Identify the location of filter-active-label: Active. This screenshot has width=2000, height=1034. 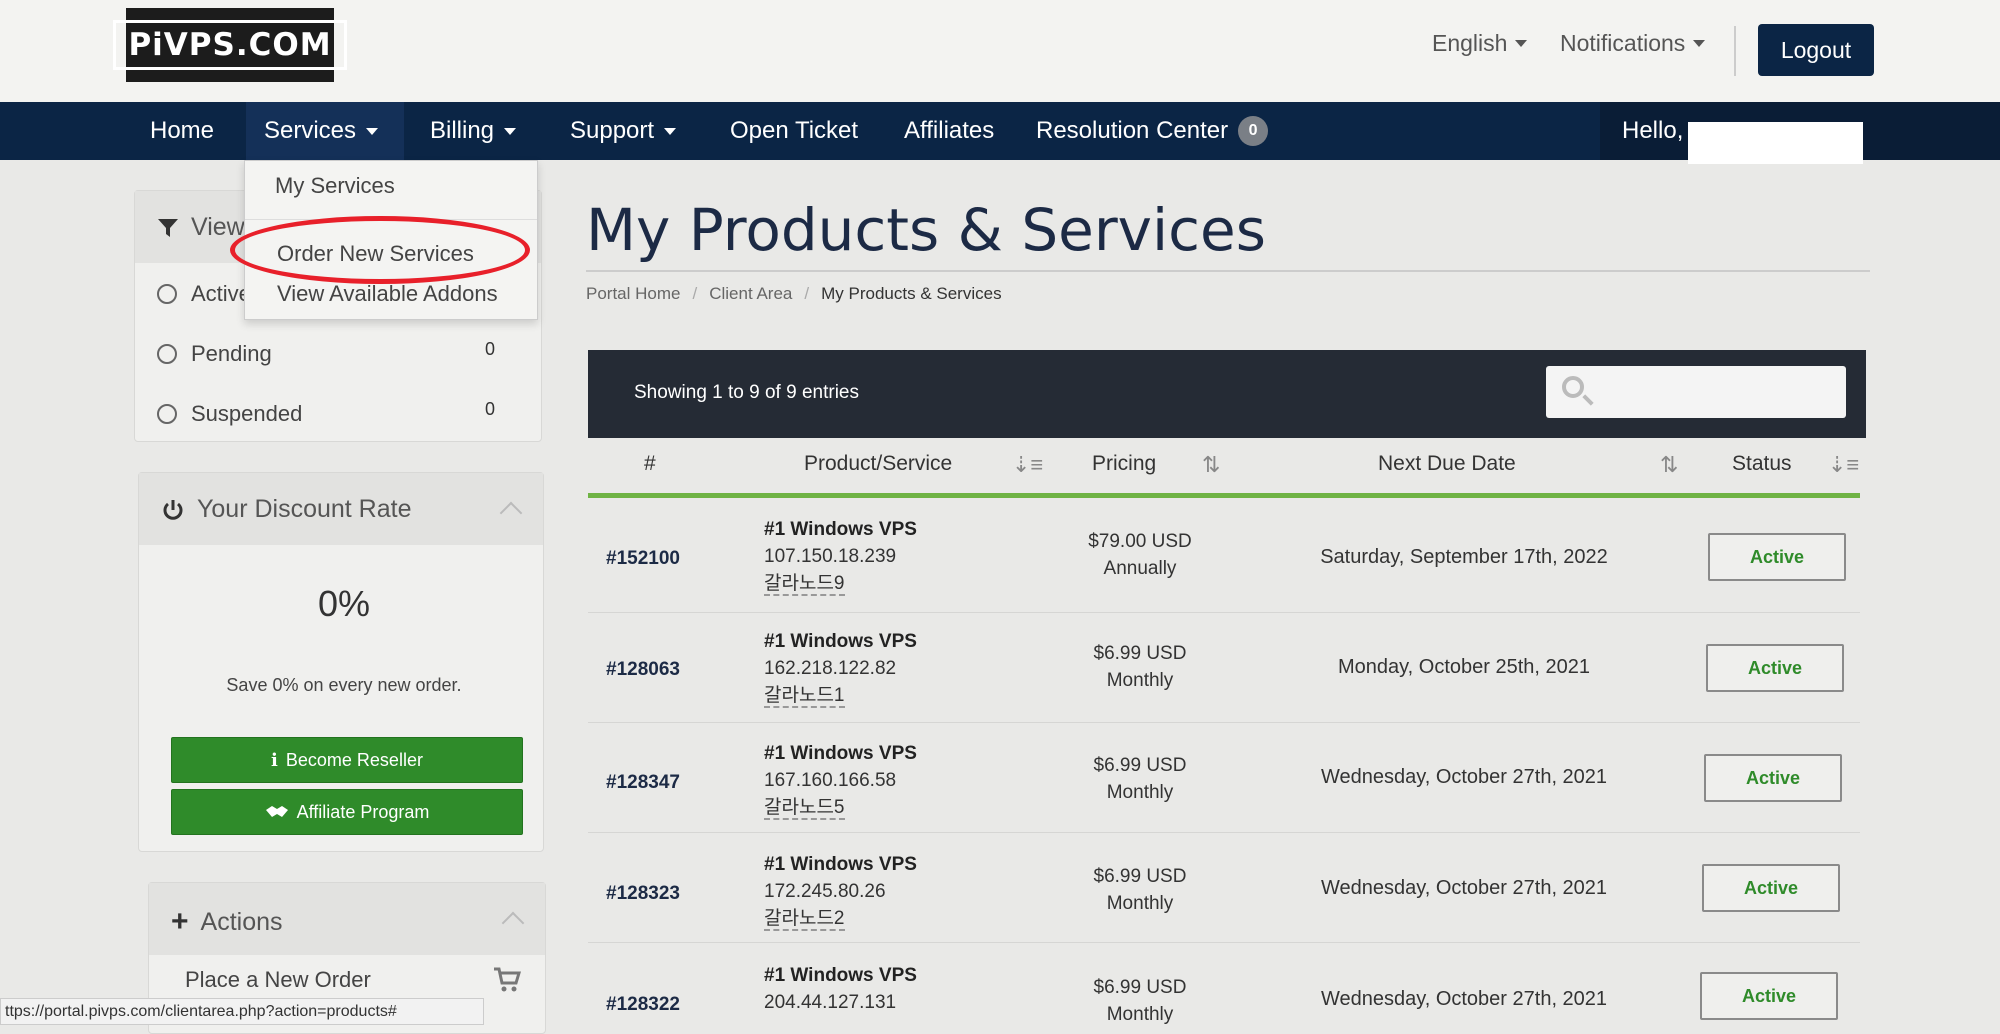
(221, 293).